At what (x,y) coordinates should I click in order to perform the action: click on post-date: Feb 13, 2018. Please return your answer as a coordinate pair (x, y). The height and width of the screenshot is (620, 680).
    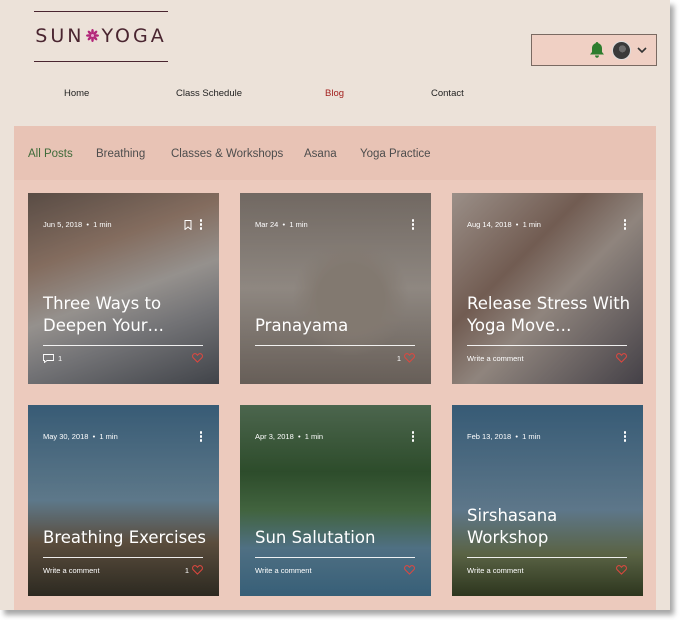
    Looking at the image, I should click on (489, 436).